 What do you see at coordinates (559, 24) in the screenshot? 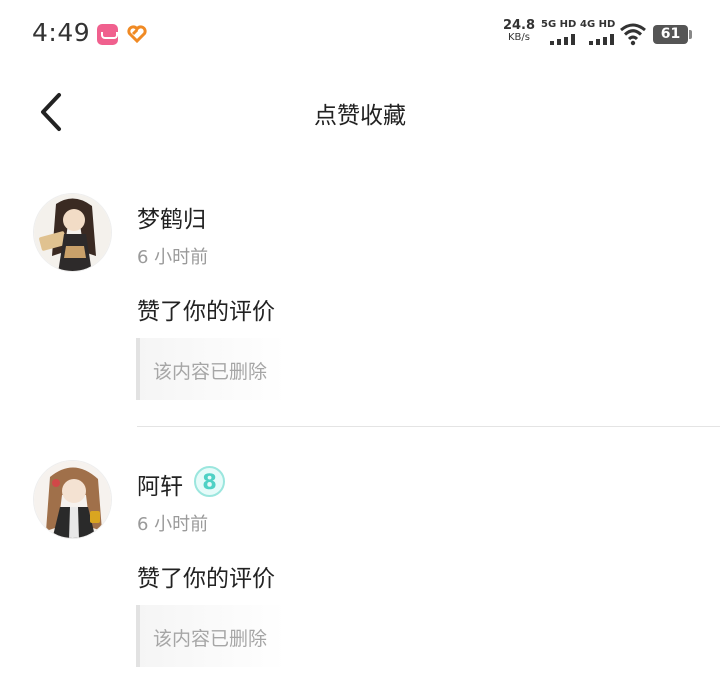
I see `signal-1-label: 5G HD` at bounding box center [559, 24].